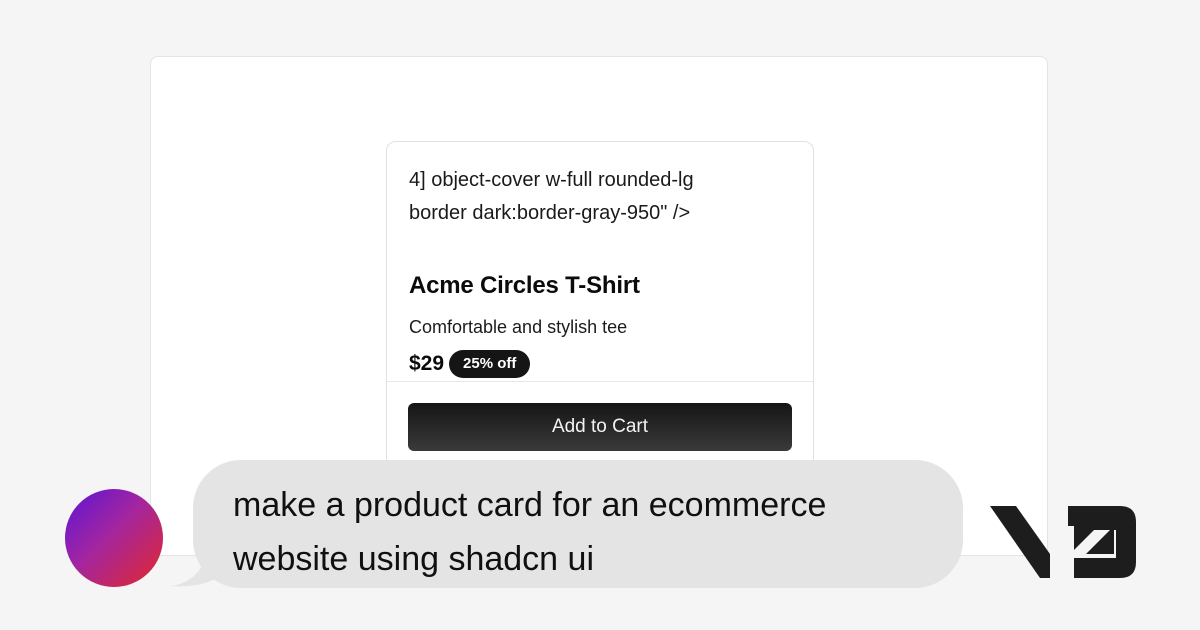 Image resolution: width=1200 pixels, height=630 pixels. Describe the element at coordinates (524, 285) in the screenshot. I see `product-title: Acme Circles T-Shirt` at that location.